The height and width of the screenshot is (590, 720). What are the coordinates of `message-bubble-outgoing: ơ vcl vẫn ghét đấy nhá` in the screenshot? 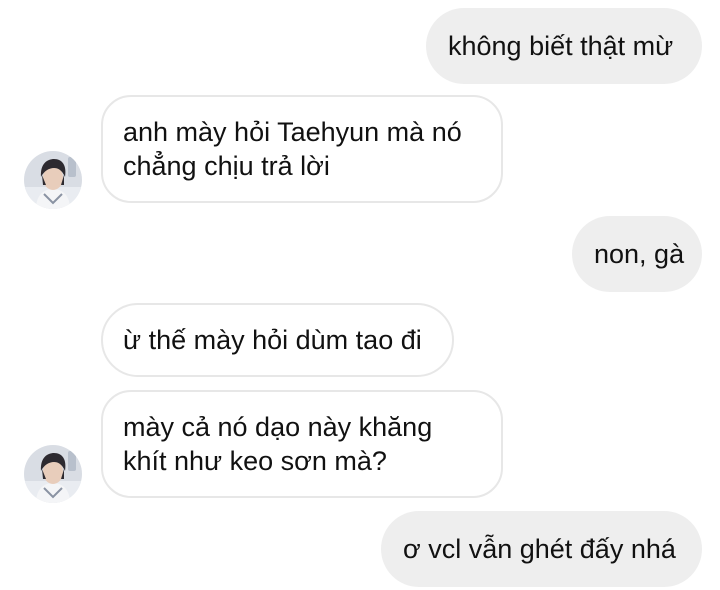 It's located at (541, 549).